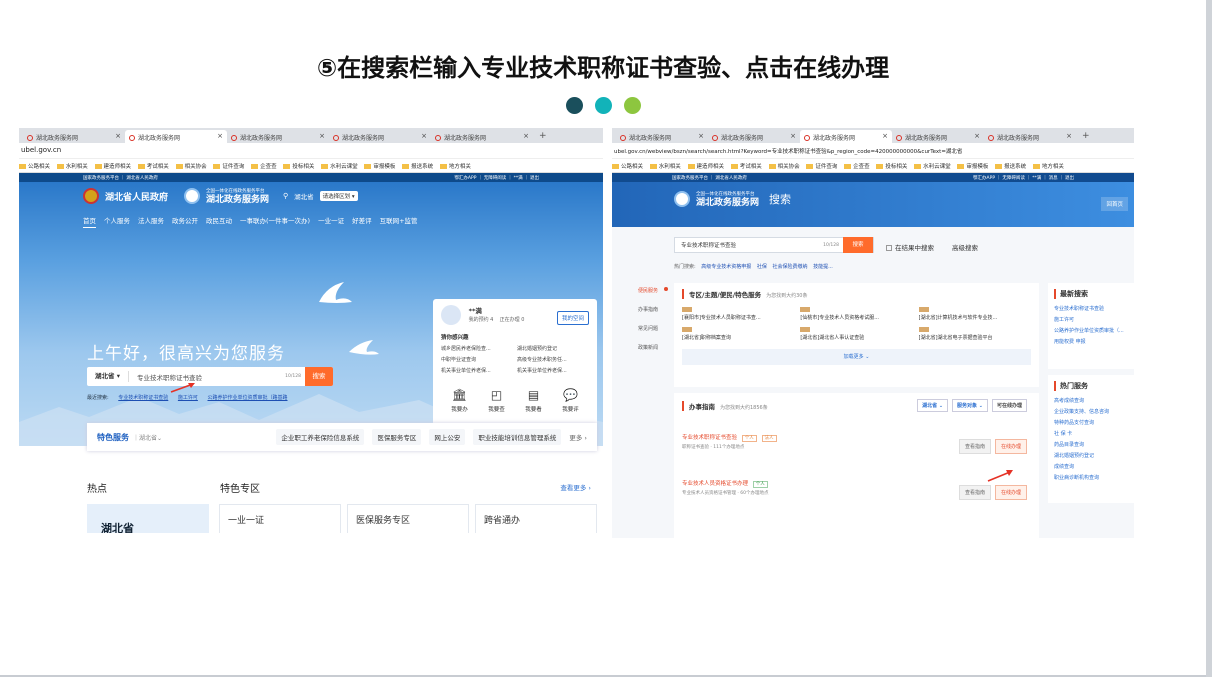 The height and width of the screenshot is (677, 1212). What do you see at coordinates (974, 446) in the screenshot?
I see `view-guide-button: 查看指南` at bounding box center [974, 446].